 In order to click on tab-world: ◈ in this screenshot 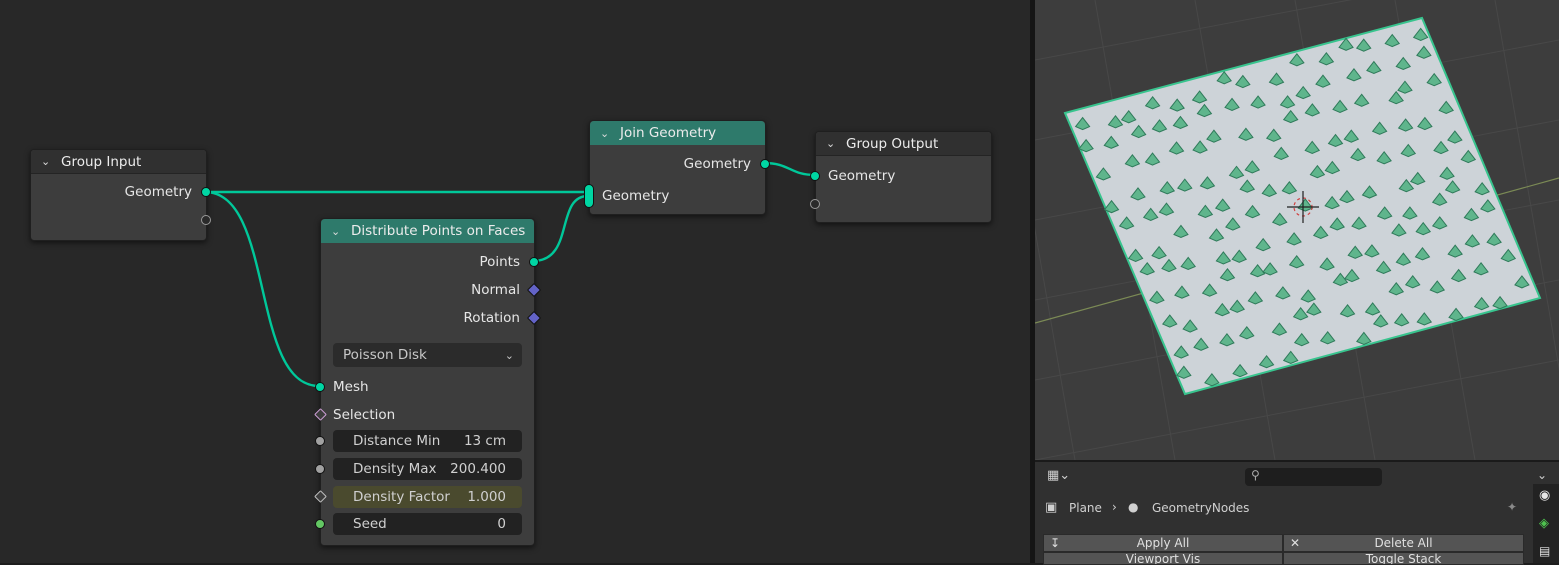, I will do `click(1544, 523)`.